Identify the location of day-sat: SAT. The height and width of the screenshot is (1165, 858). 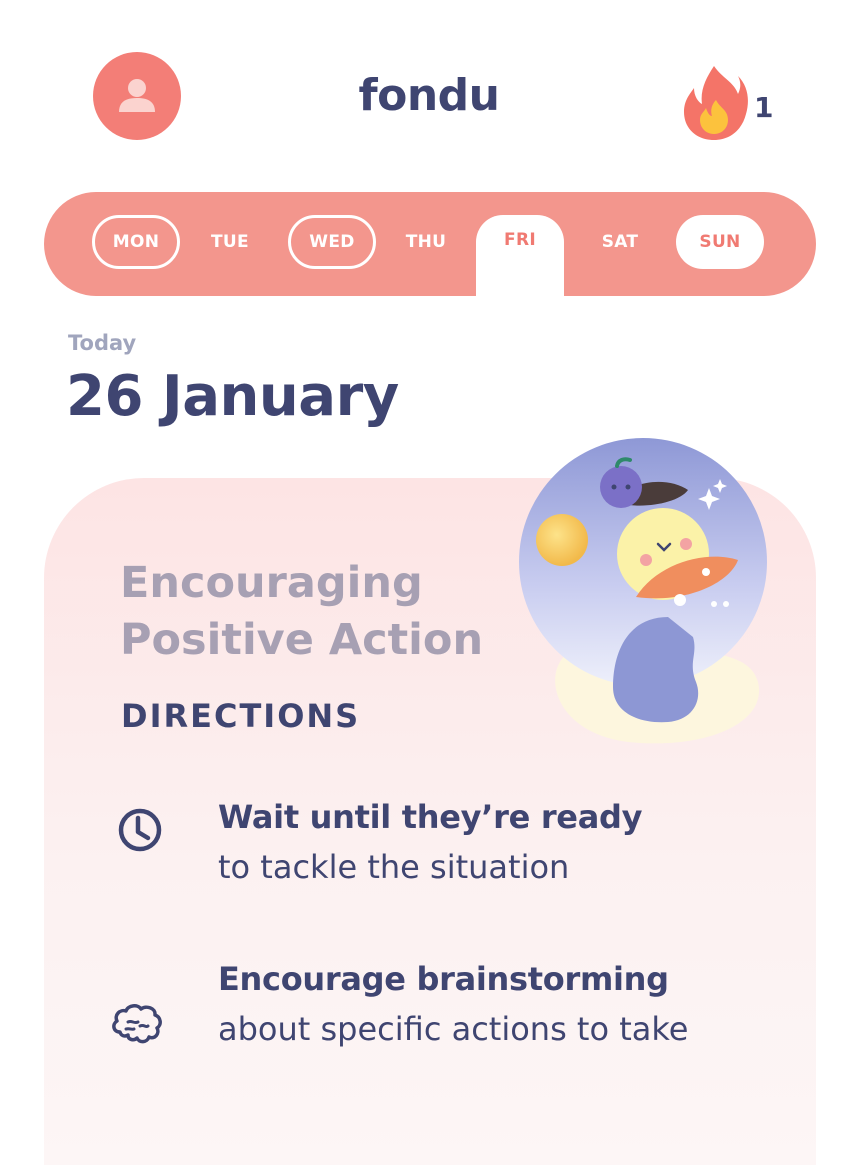
(620, 242).